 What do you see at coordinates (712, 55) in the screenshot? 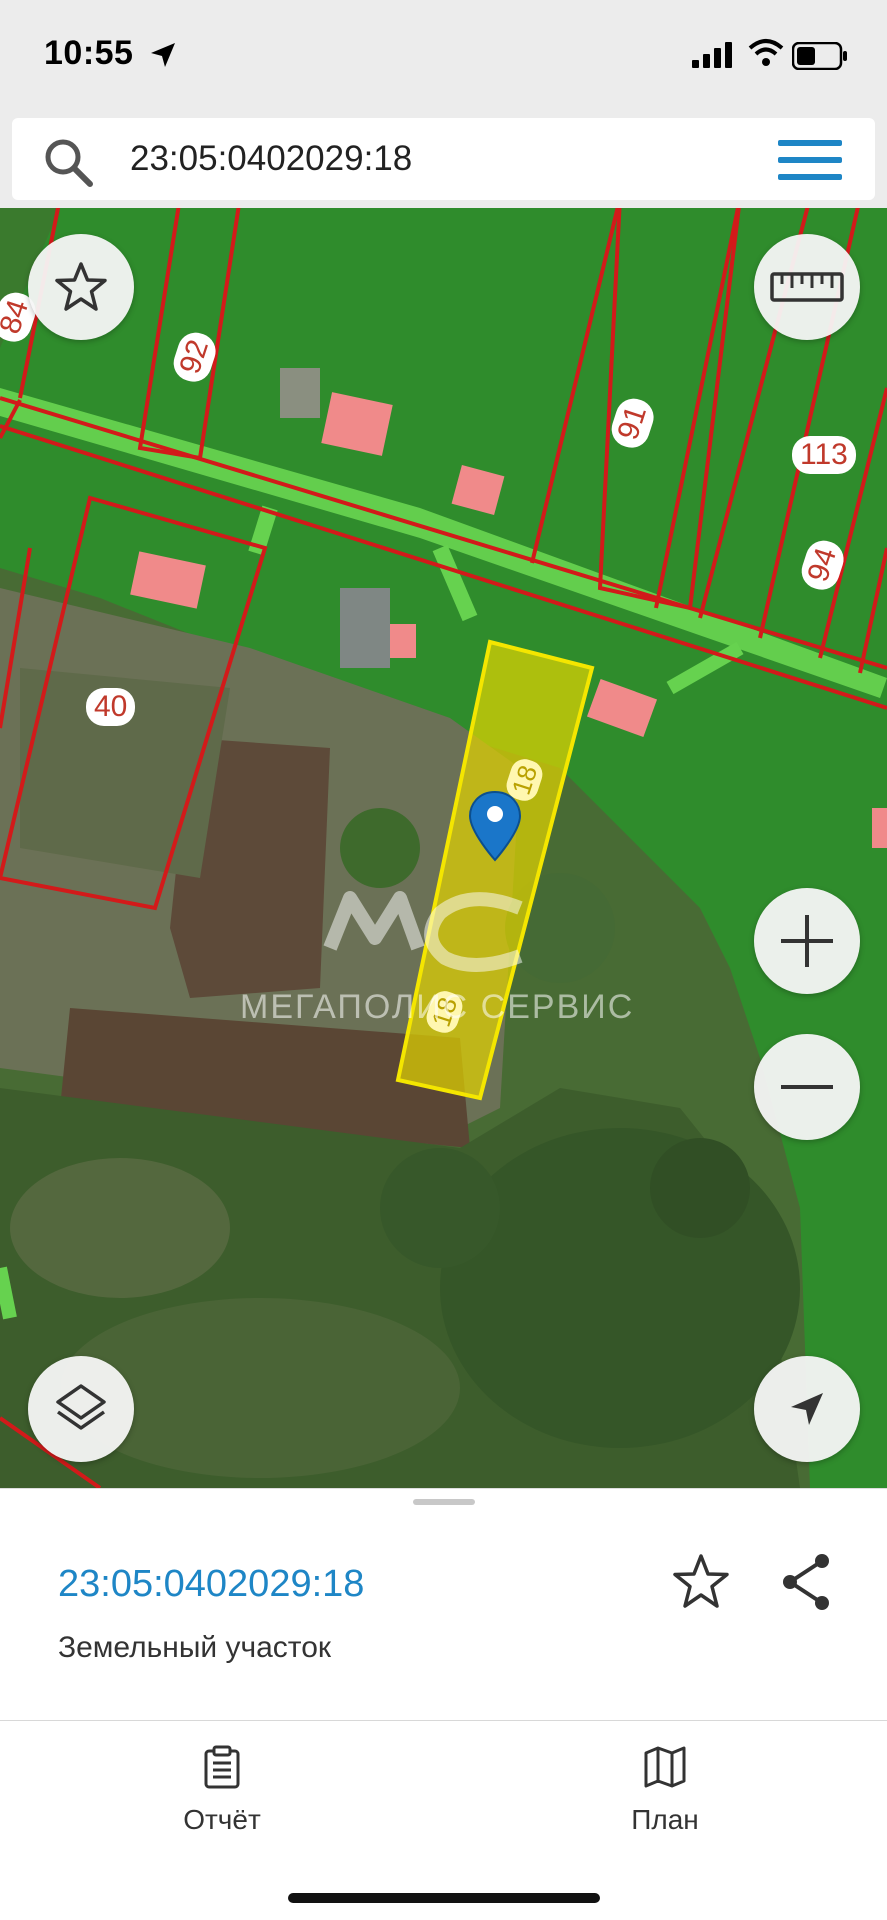
I see `cellular-signal-icon` at bounding box center [712, 55].